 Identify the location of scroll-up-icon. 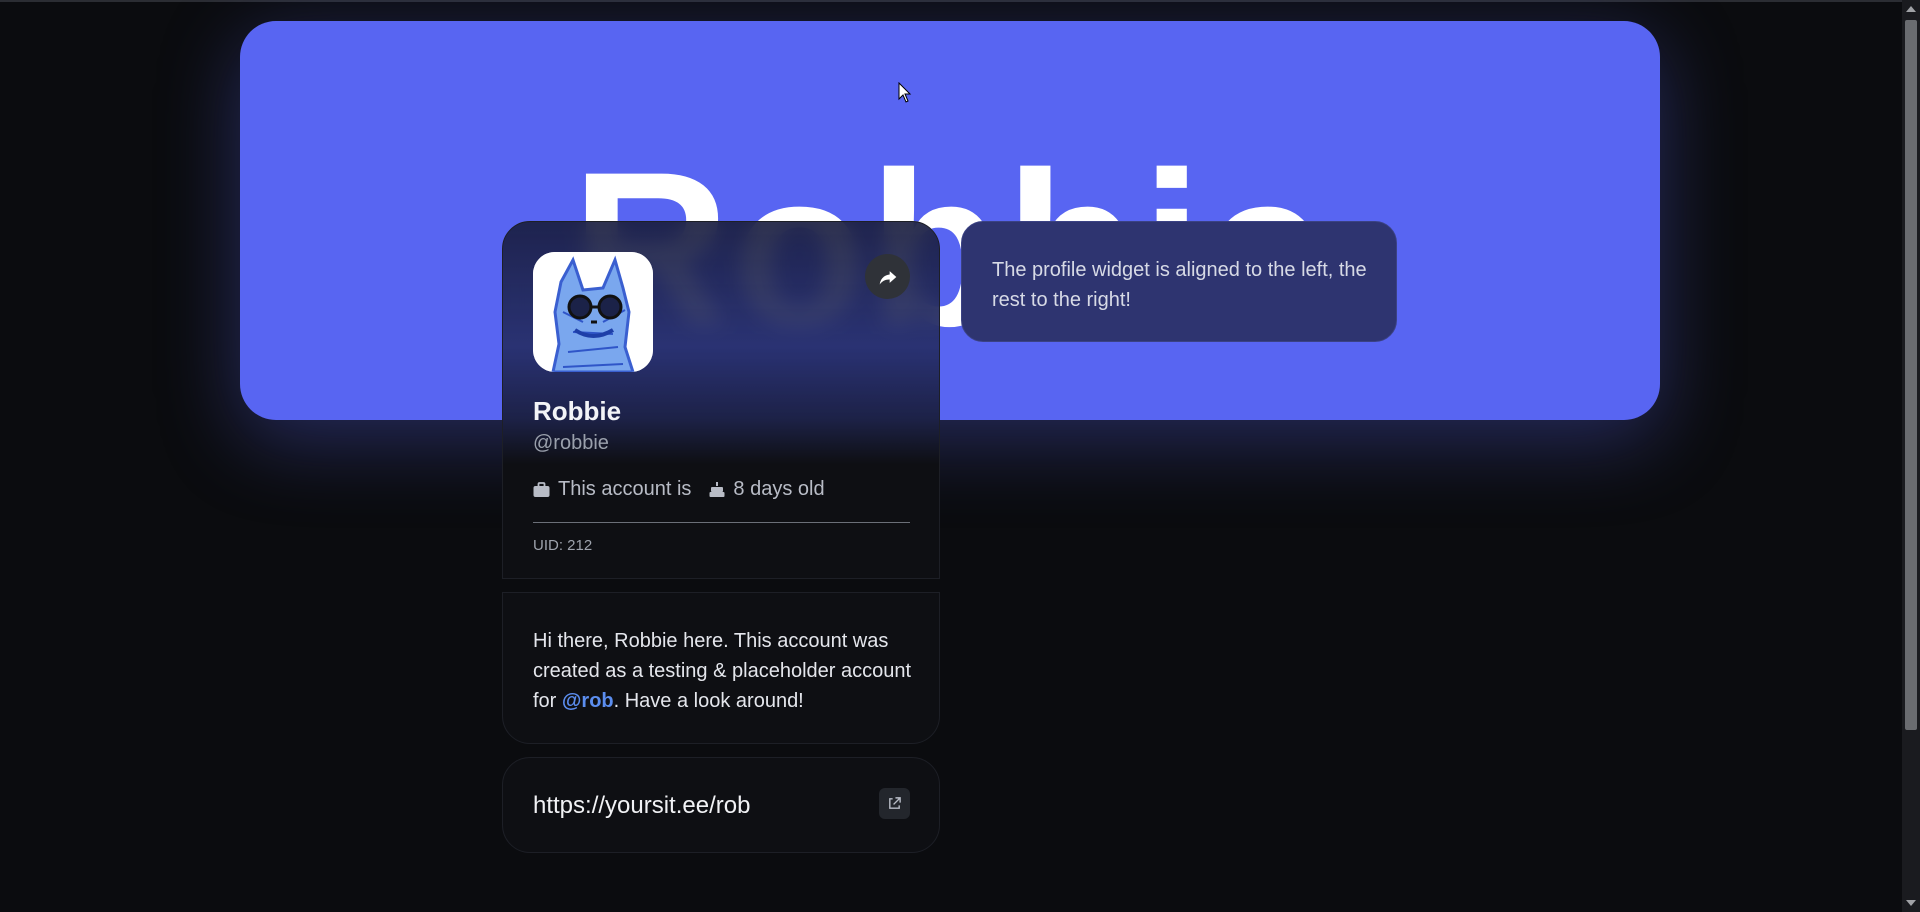
(1911, 9).